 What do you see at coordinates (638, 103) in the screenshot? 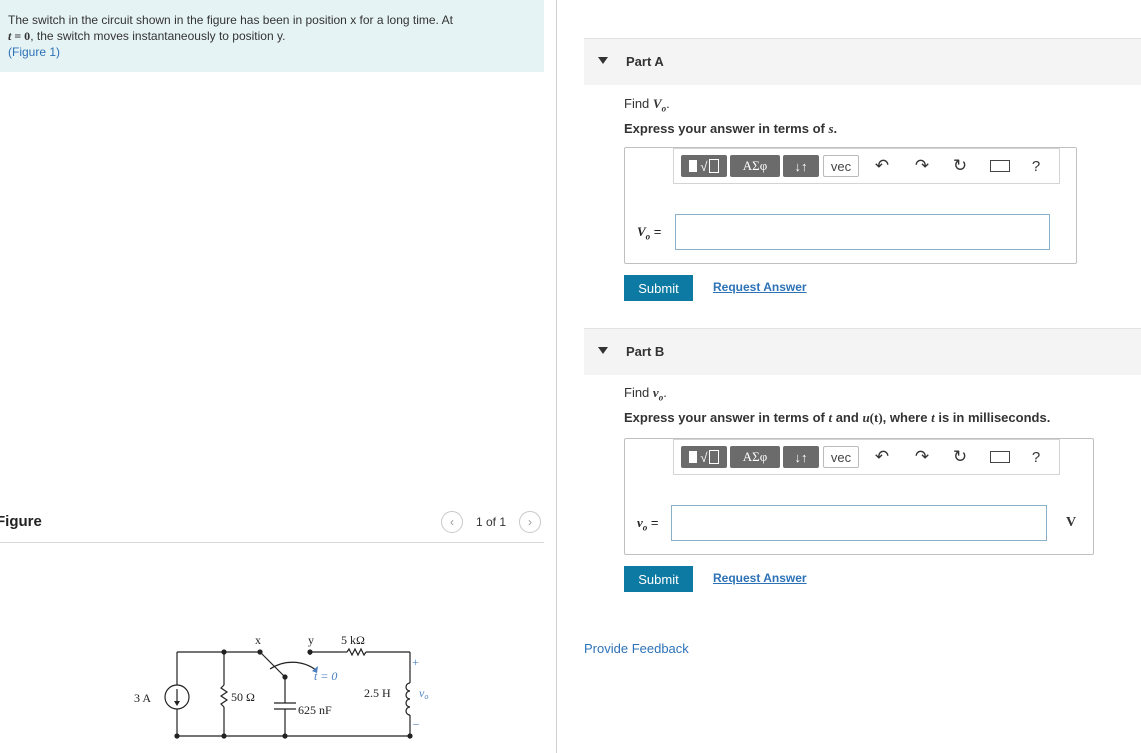
I see `part-a-find-text: Find` at bounding box center [638, 103].